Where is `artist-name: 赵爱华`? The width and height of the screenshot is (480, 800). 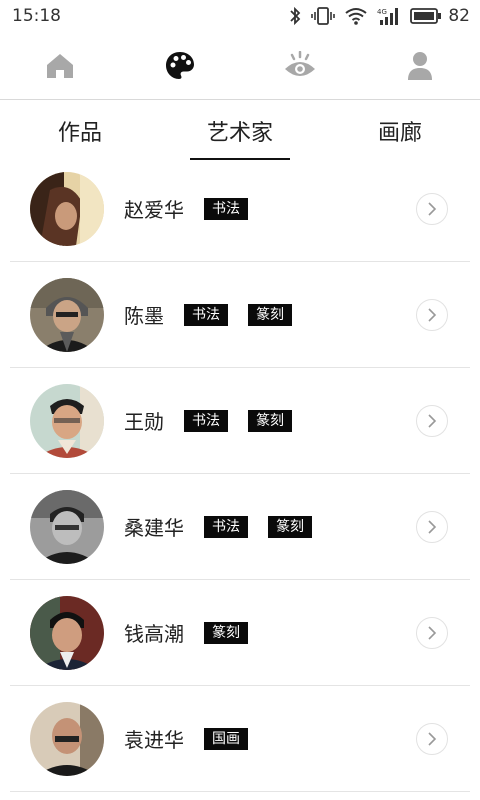 artist-name: 赵爱华 is located at coordinates (154, 210).